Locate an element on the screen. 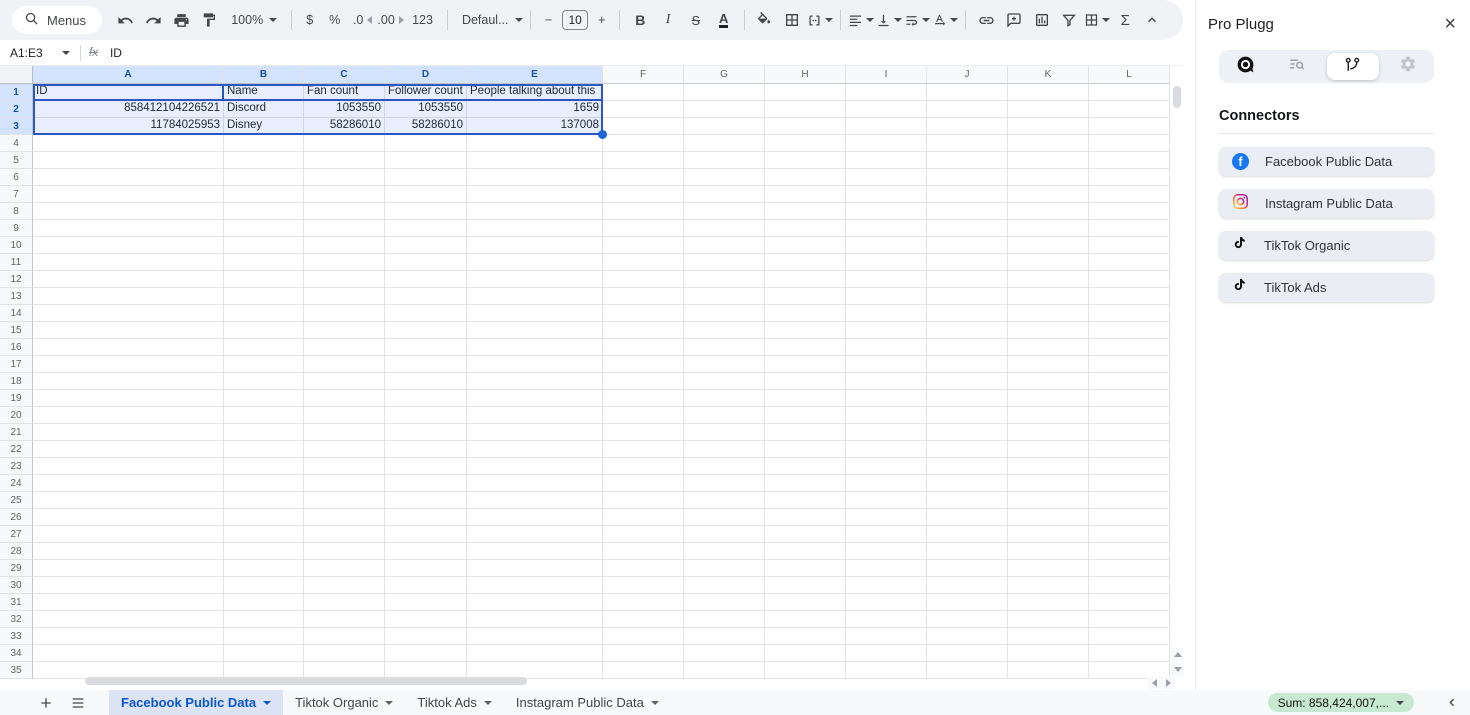 This screenshot has height=715, width=1470. all-sheets-button is located at coordinates (78, 702).